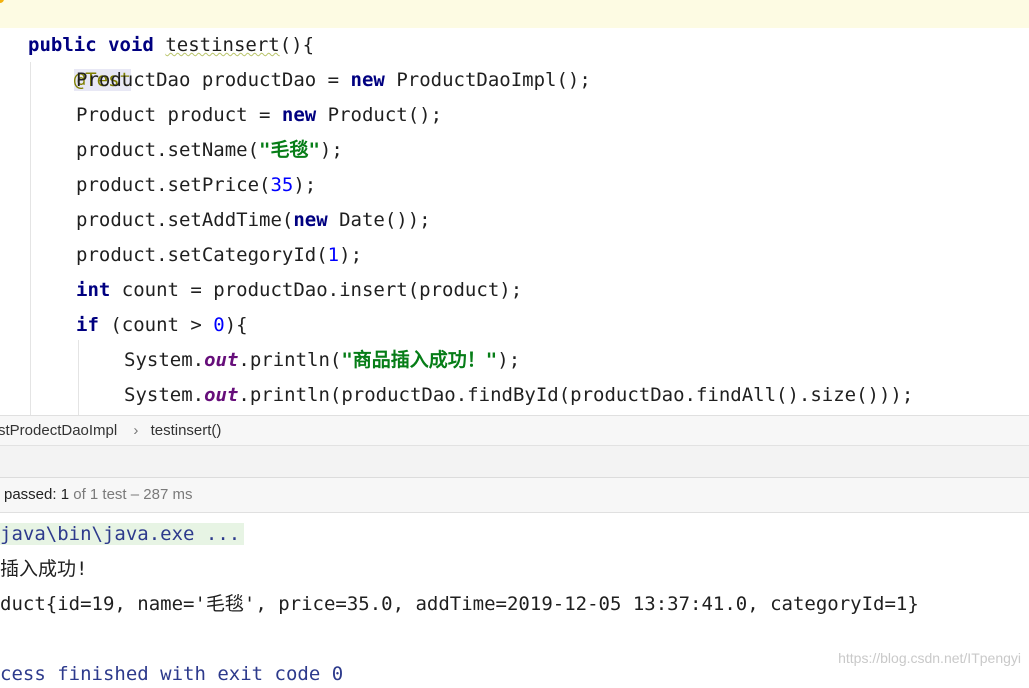 The image size is (1029, 688). What do you see at coordinates (297, 45) in the screenshot?
I see `code-text: (){` at bounding box center [297, 45].